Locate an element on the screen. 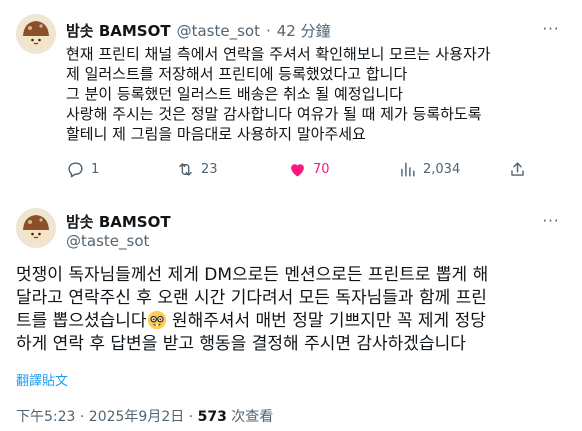 This screenshot has width=582, height=431. tweet-header: 밤솟 BAMSOT @taste_sot · 42 分鐘 is located at coordinates (198, 30).